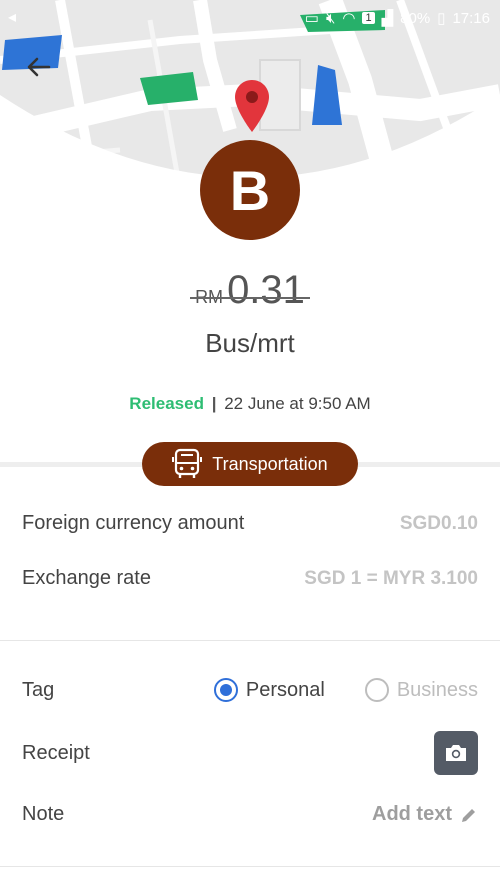  What do you see at coordinates (330, 18) in the screenshot?
I see `mute-icon: 🔇︎` at bounding box center [330, 18].